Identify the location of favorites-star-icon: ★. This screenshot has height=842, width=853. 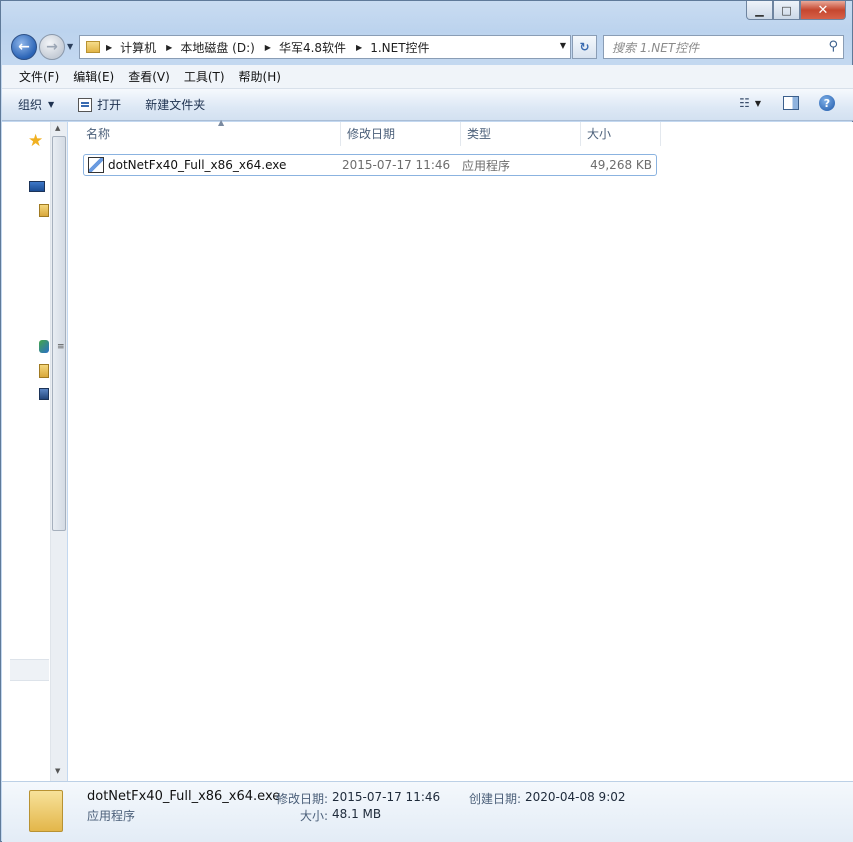
(35, 141).